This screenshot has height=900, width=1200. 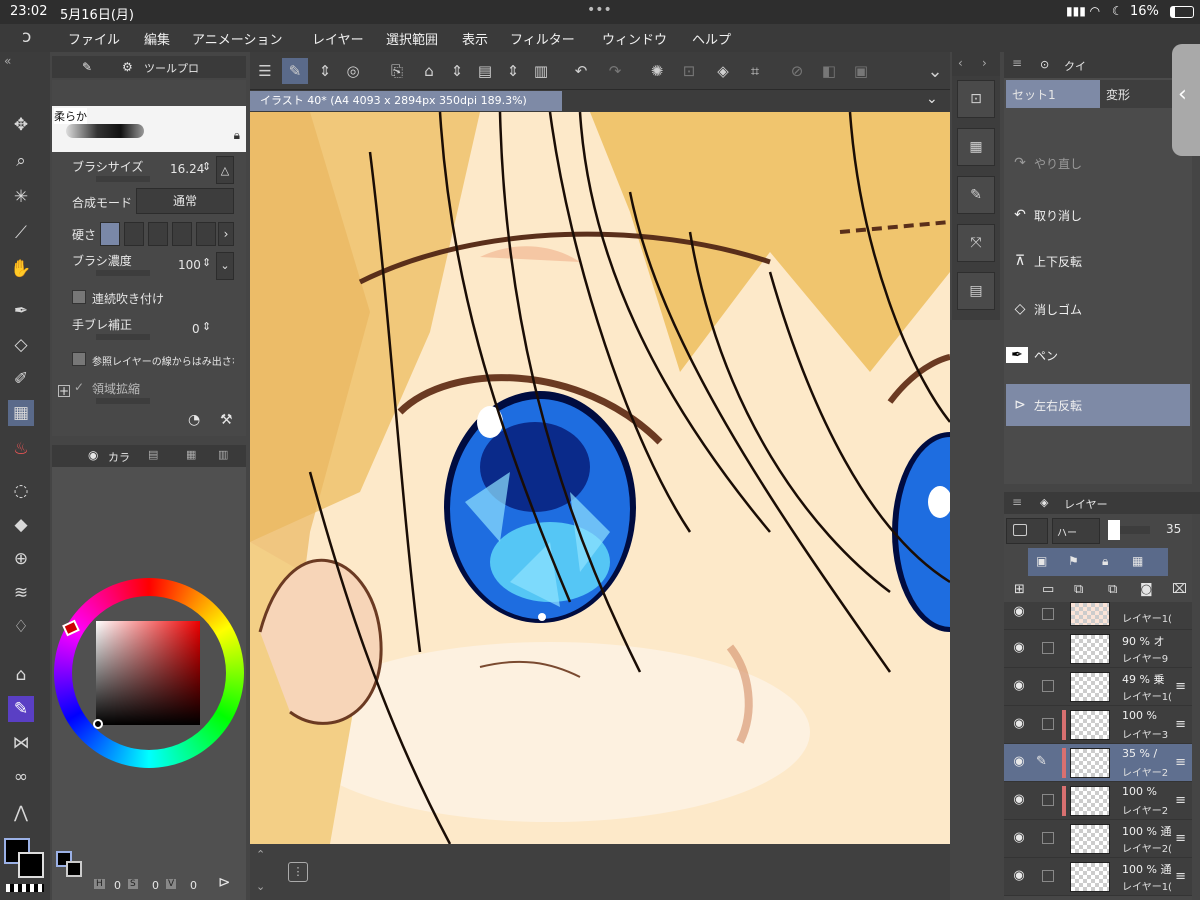 What do you see at coordinates (1041, 561) in the screenshot?
I see `clip-layer-icon: ▣` at bounding box center [1041, 561].